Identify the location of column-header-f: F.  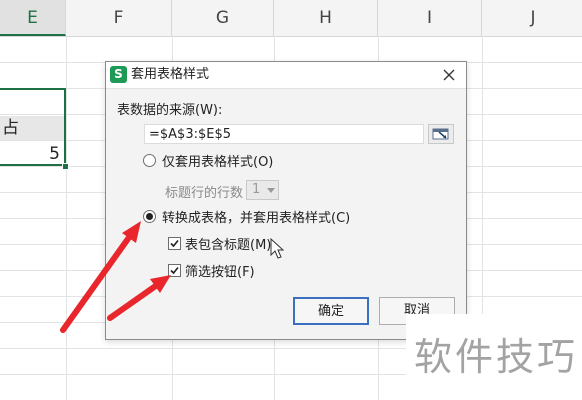
(119, 18).